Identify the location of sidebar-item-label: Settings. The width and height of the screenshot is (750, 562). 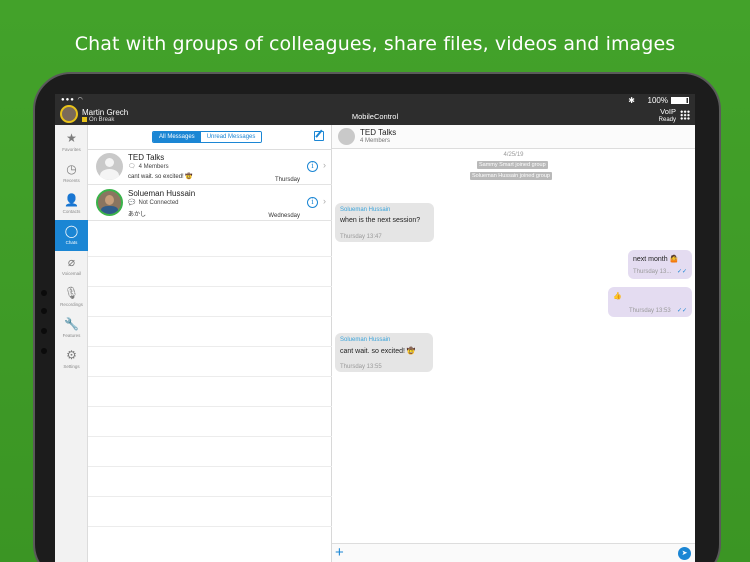
(71, 366).